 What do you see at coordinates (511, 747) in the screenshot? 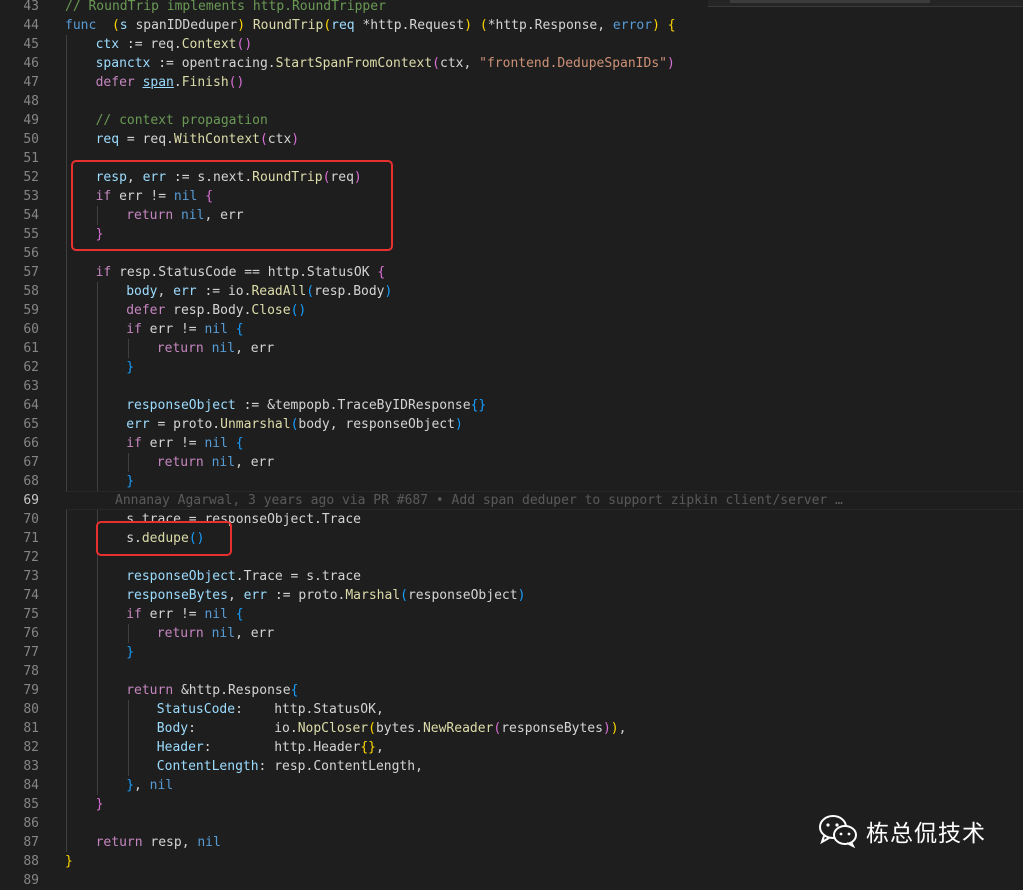
I see `code-line: 82 Header: http.Header{},` at bounding box center [511, 747].